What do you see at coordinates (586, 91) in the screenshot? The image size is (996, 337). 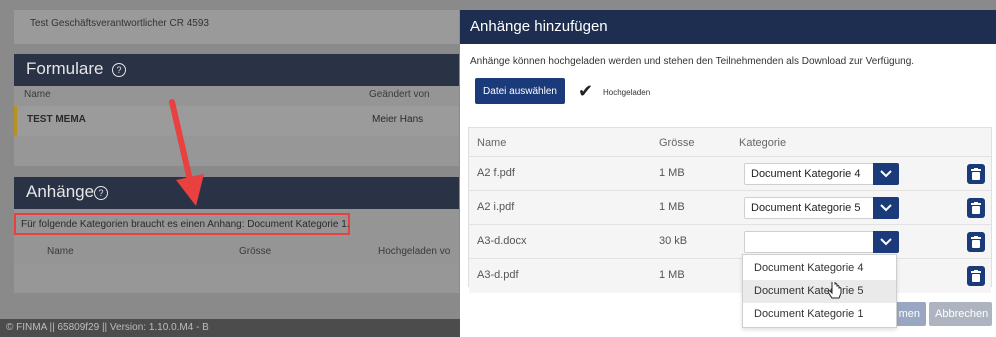 I see `check-icon: ✔` at bounding box center [586, 91].